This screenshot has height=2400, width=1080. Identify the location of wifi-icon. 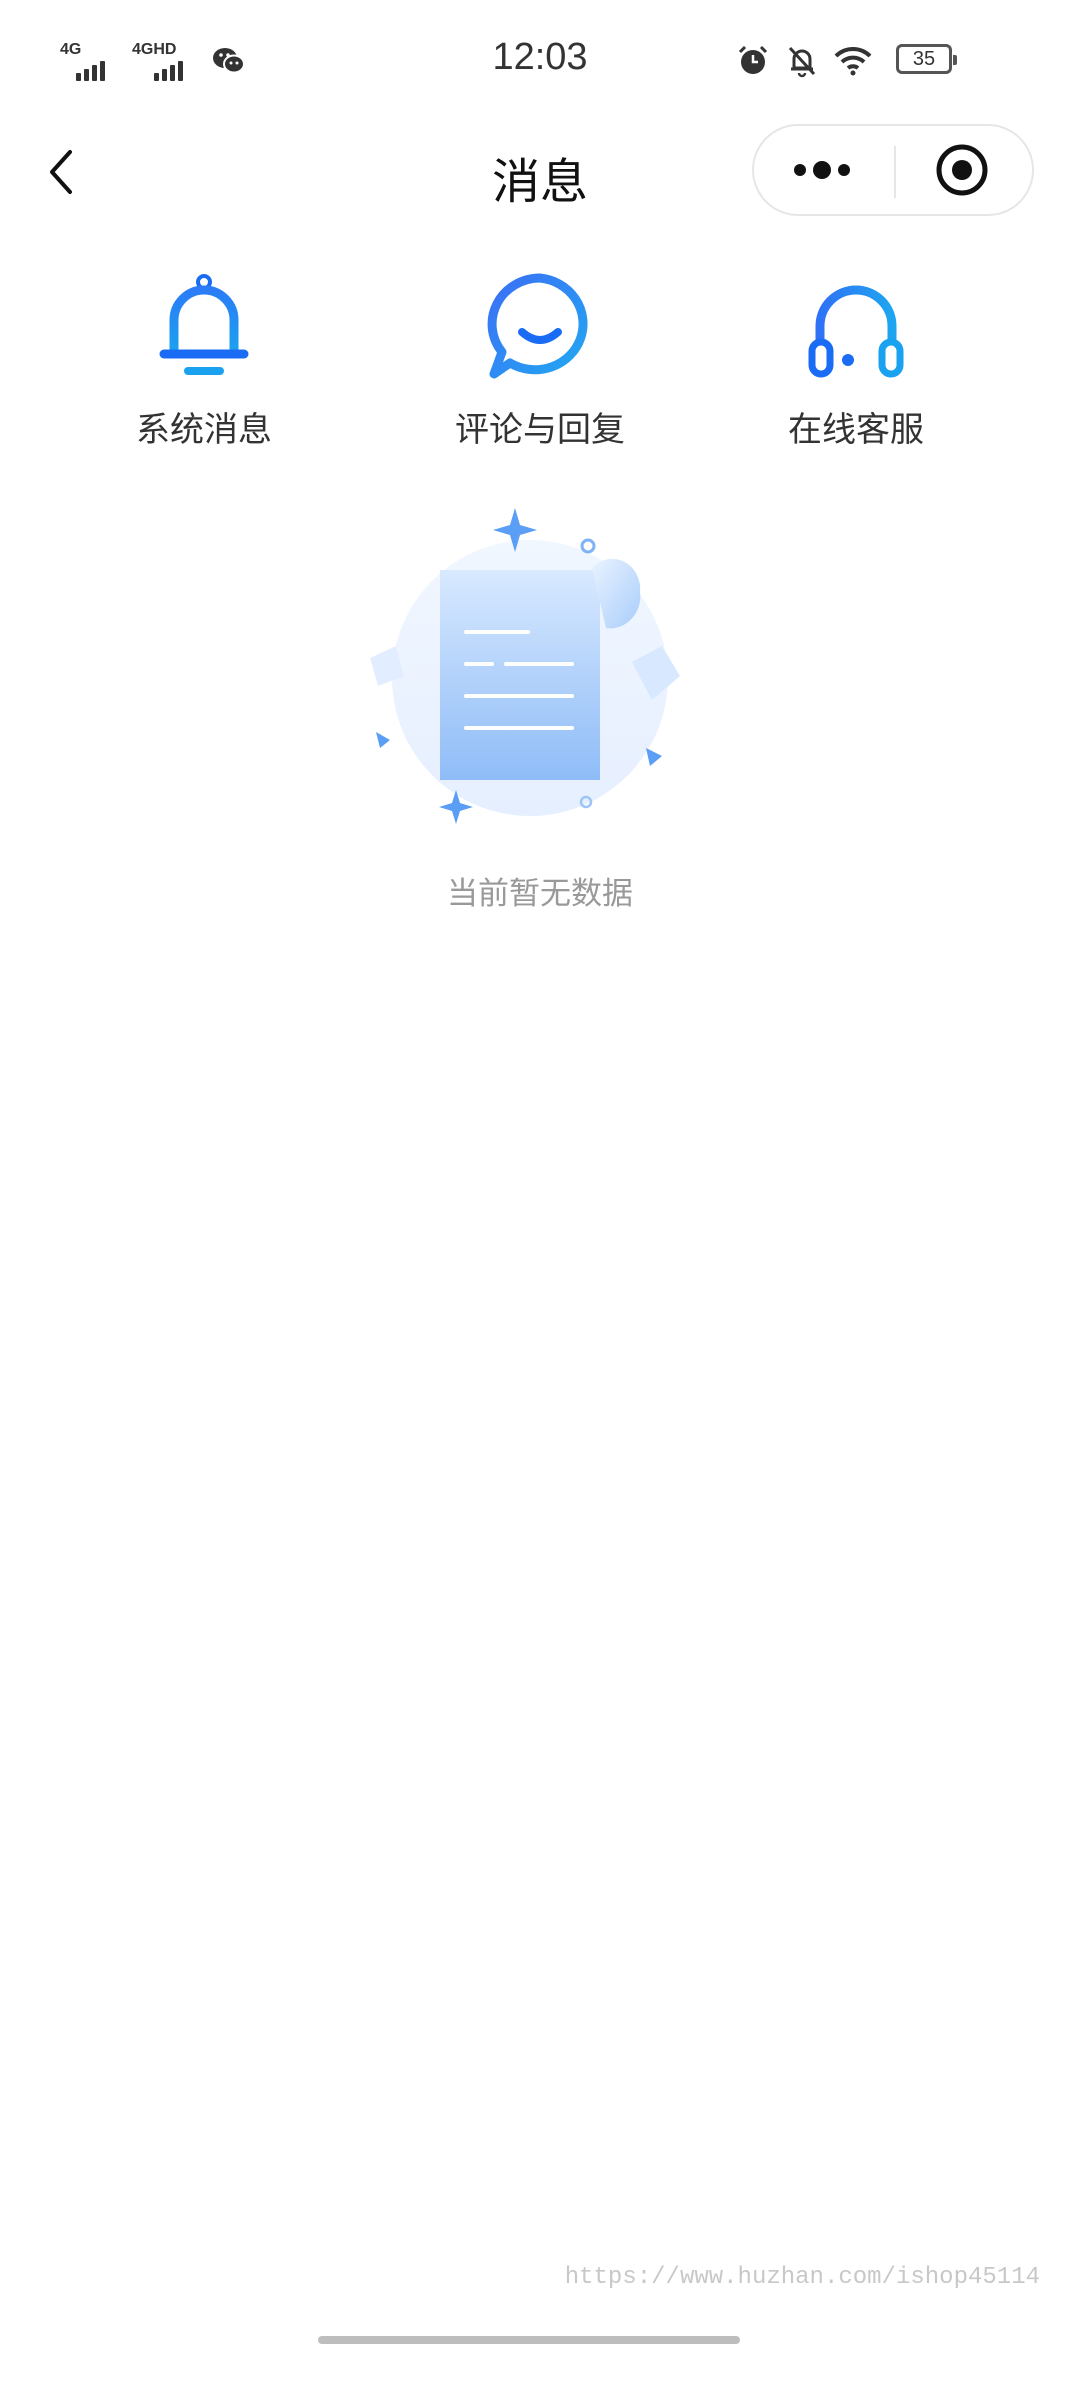
(853, 61).